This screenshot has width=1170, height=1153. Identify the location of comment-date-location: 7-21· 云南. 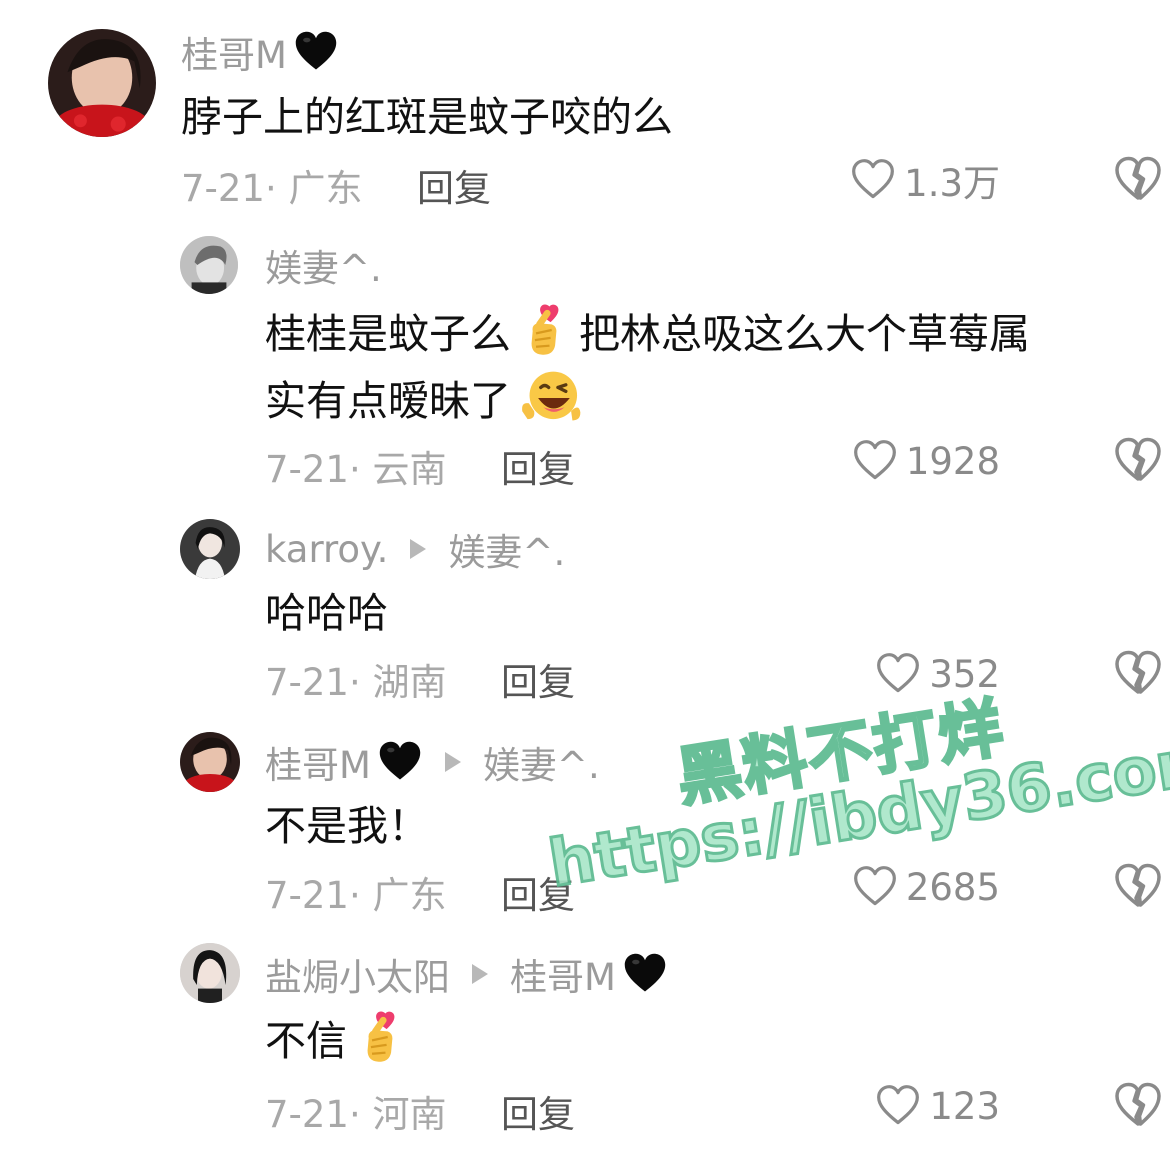
(356, 469).